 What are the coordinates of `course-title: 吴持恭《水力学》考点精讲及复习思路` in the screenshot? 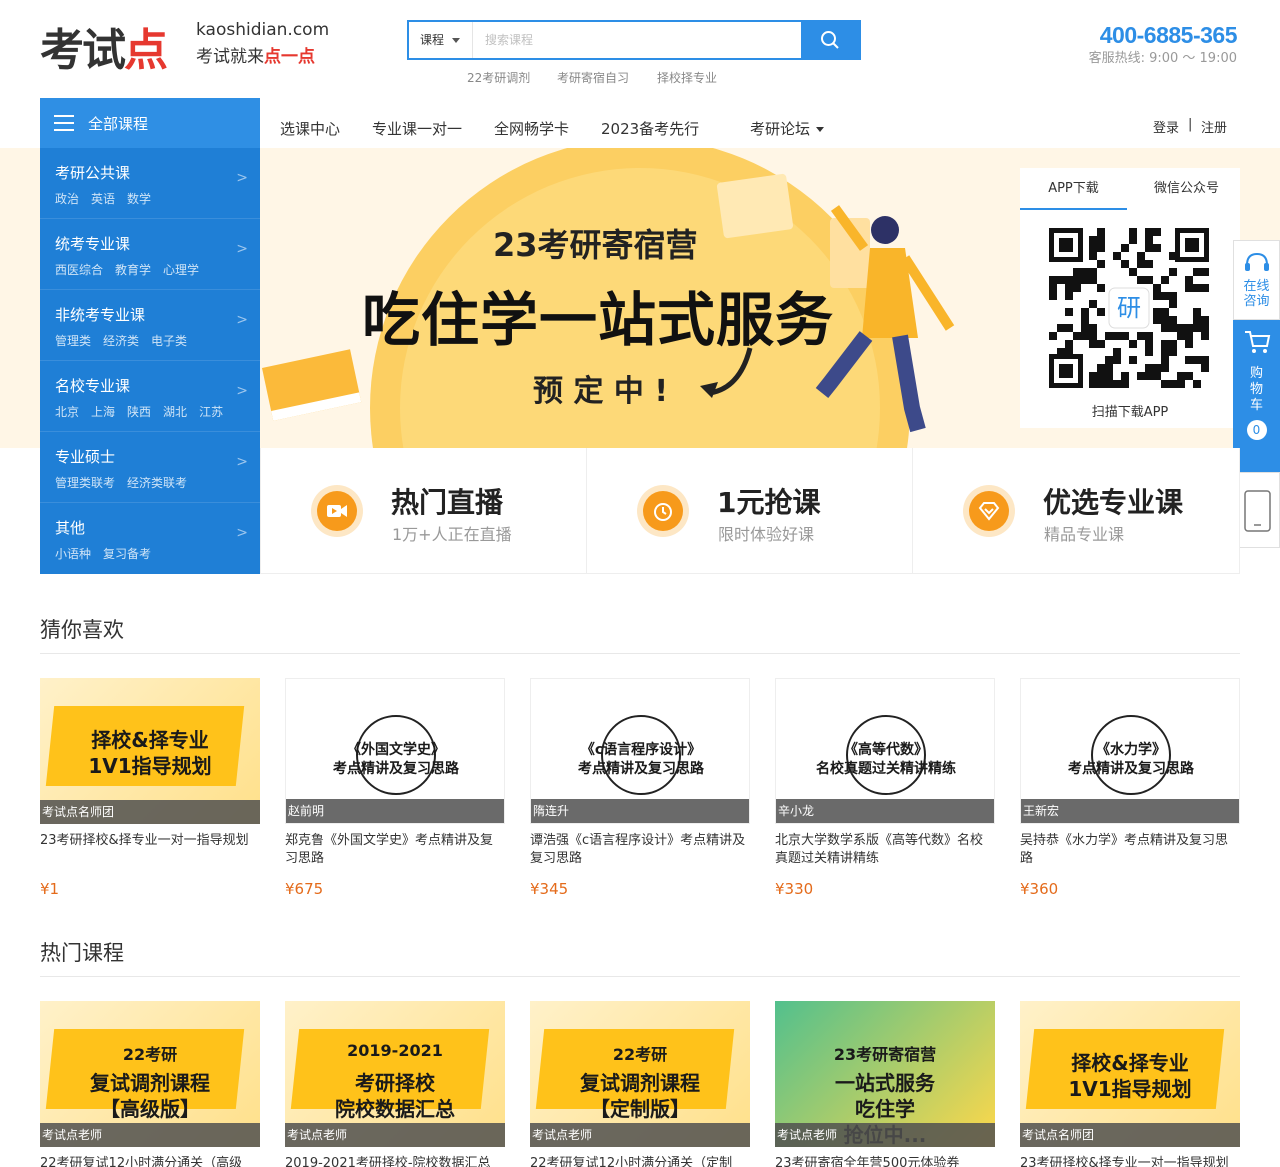 It's located at (1130, 850).